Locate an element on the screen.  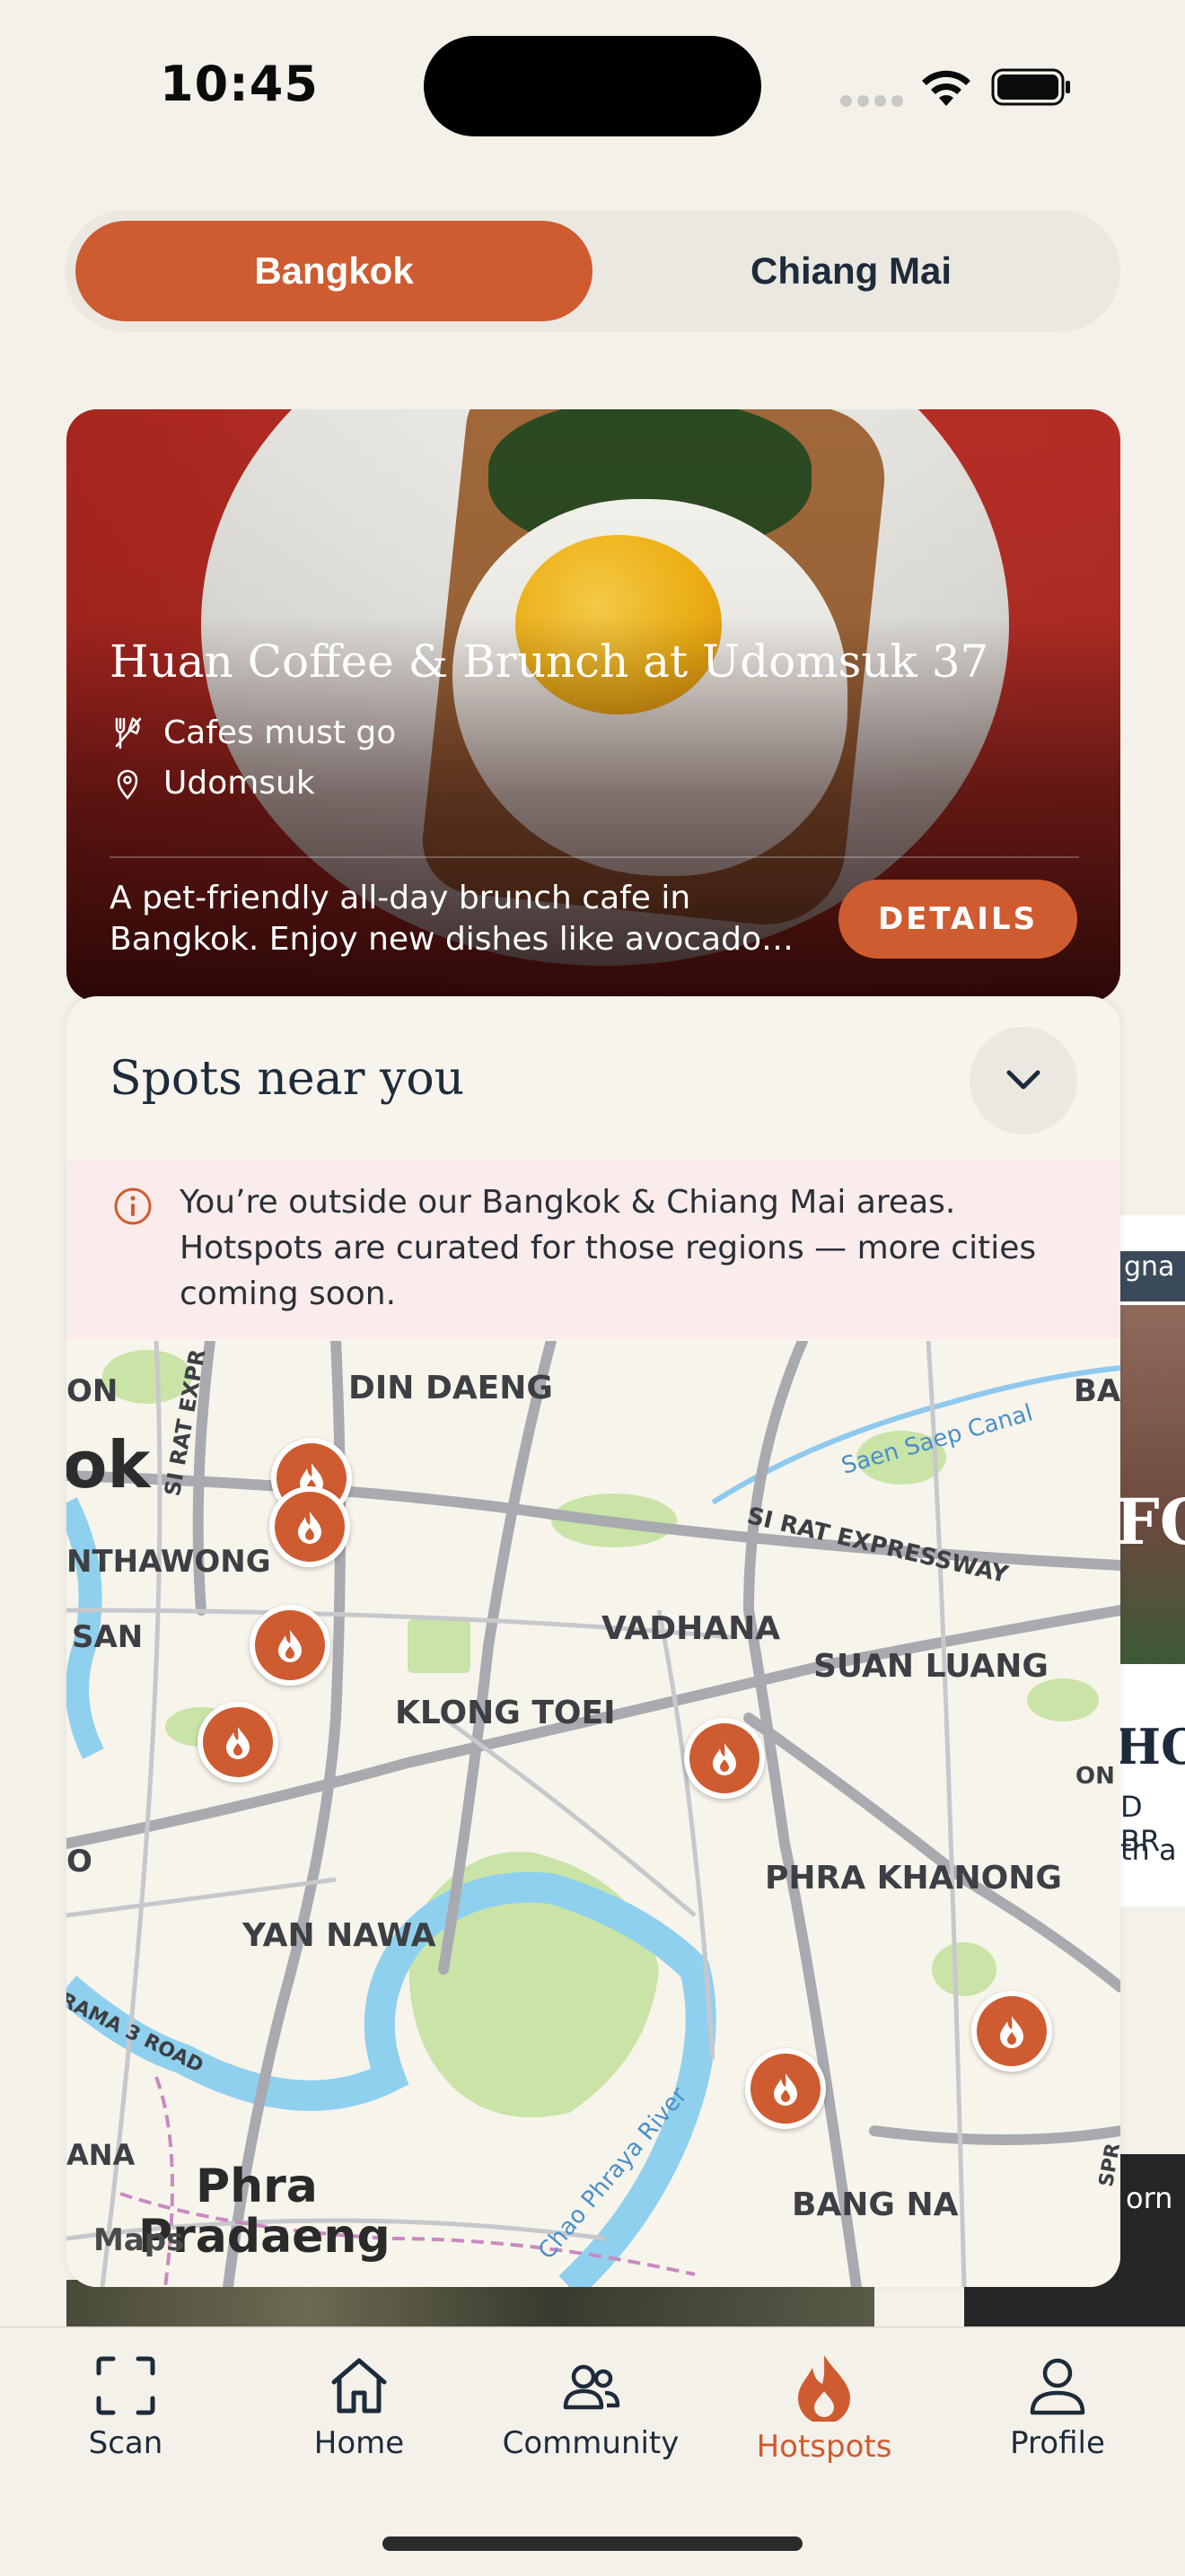
hero-divider is located at coordinates (594, 857).